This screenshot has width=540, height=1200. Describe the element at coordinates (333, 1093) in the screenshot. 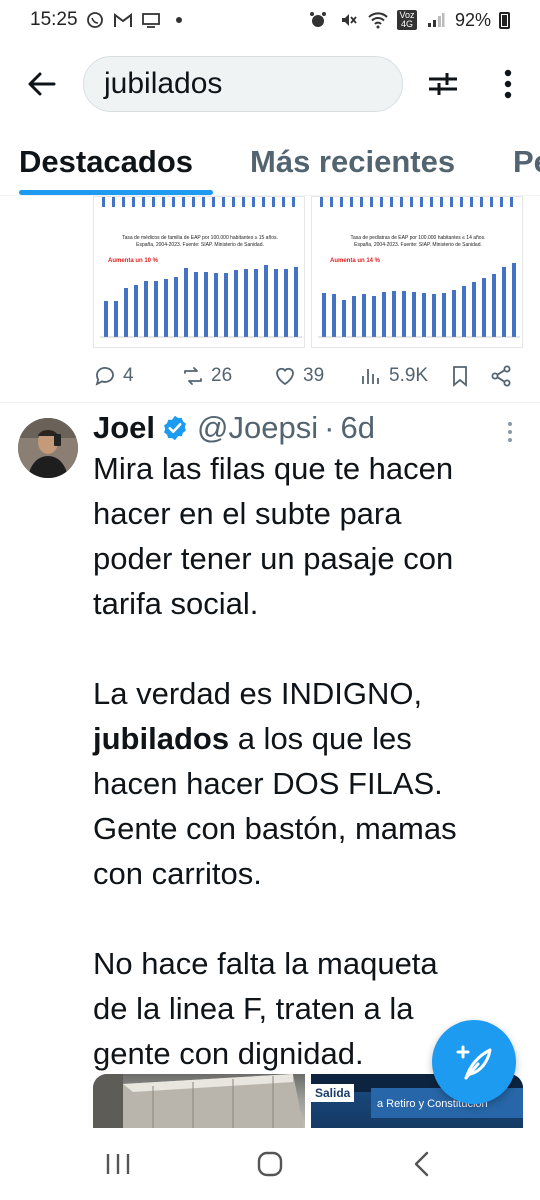

I see `sign-salida: Salida` at that location.